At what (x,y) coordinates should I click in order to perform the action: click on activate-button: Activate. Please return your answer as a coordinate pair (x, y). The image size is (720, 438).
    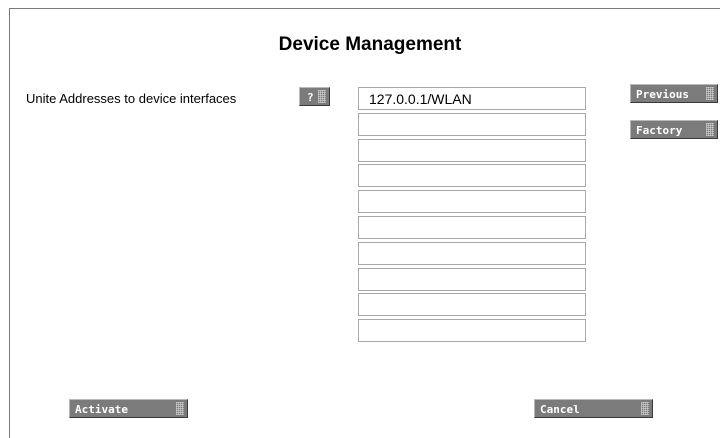
    Looking at the image, I should click on (128, 408).